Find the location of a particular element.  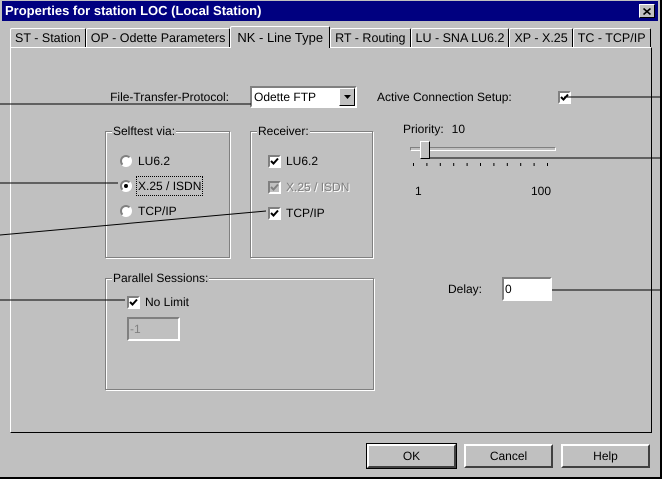

group-title: Receiver: is located at coordinates (283, 131).